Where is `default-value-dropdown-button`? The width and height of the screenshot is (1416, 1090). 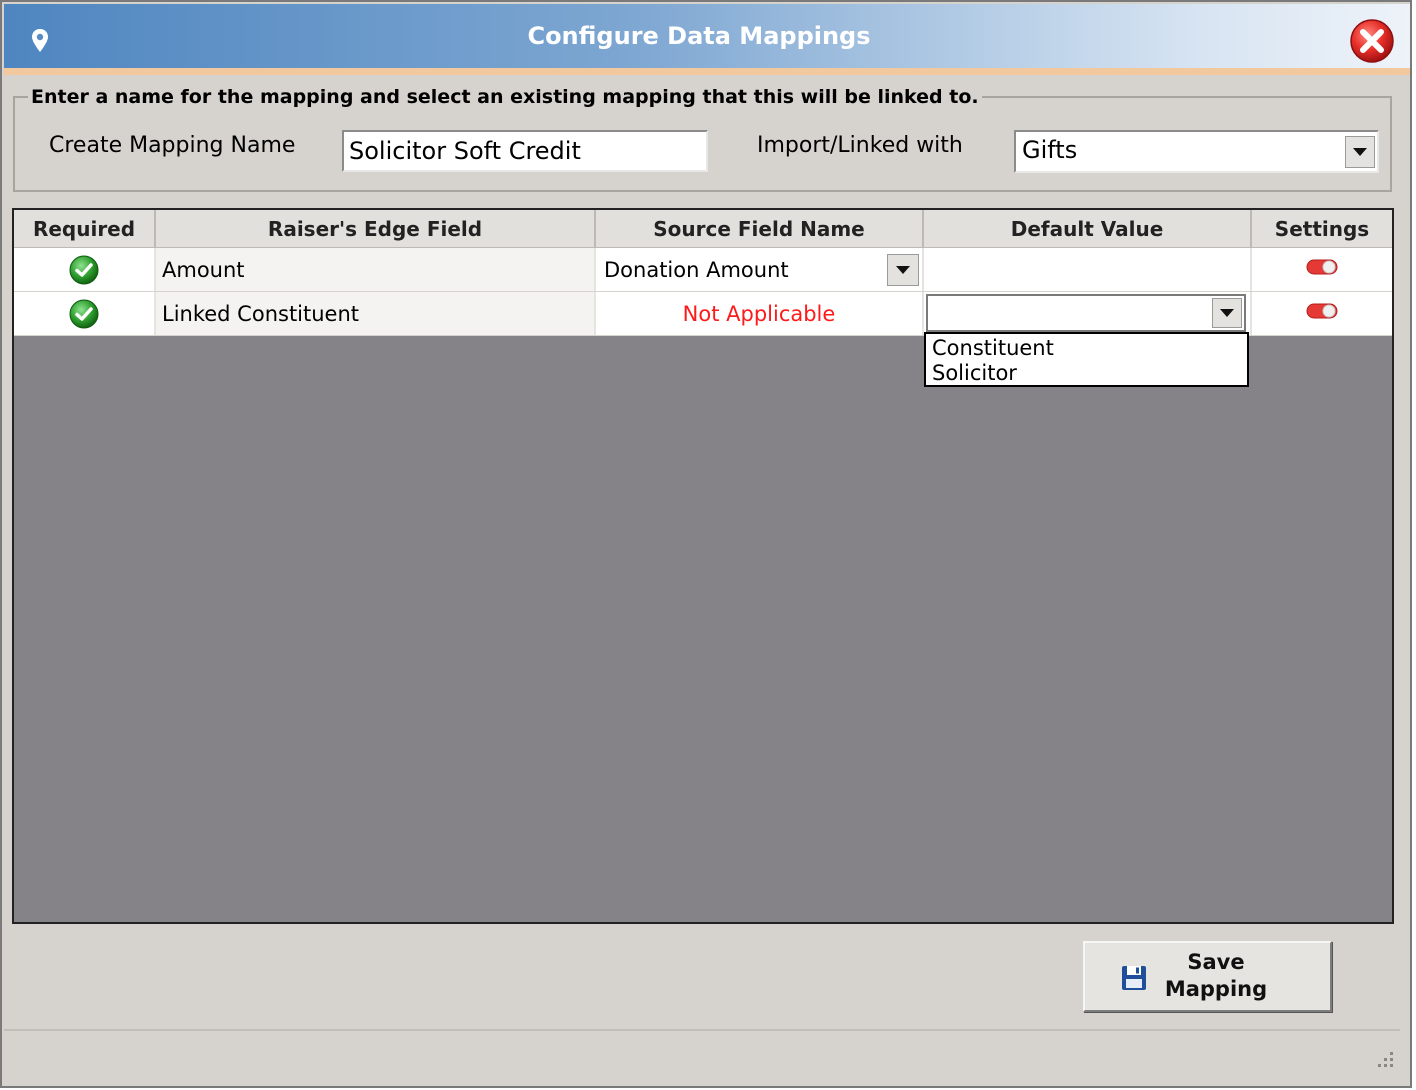 default-value-dropdown-button is located at coordinates (1227, 313).